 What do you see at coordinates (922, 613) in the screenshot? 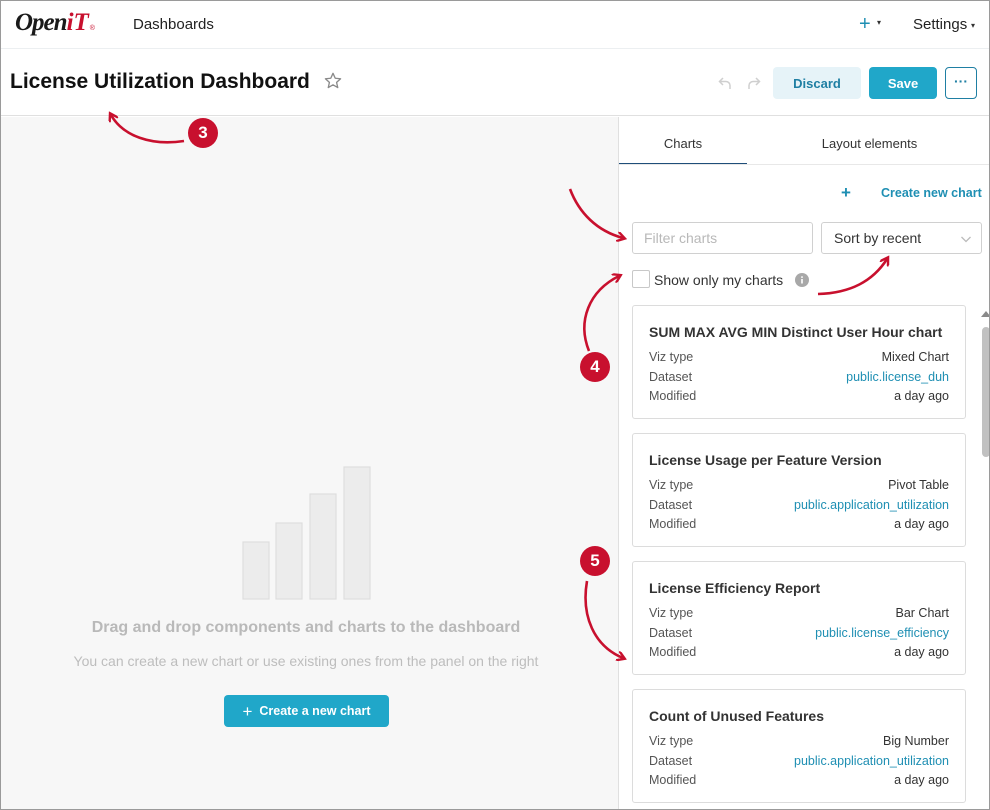
I see `viz-type-value: Bar Chart` at bounding box center [922, 613].